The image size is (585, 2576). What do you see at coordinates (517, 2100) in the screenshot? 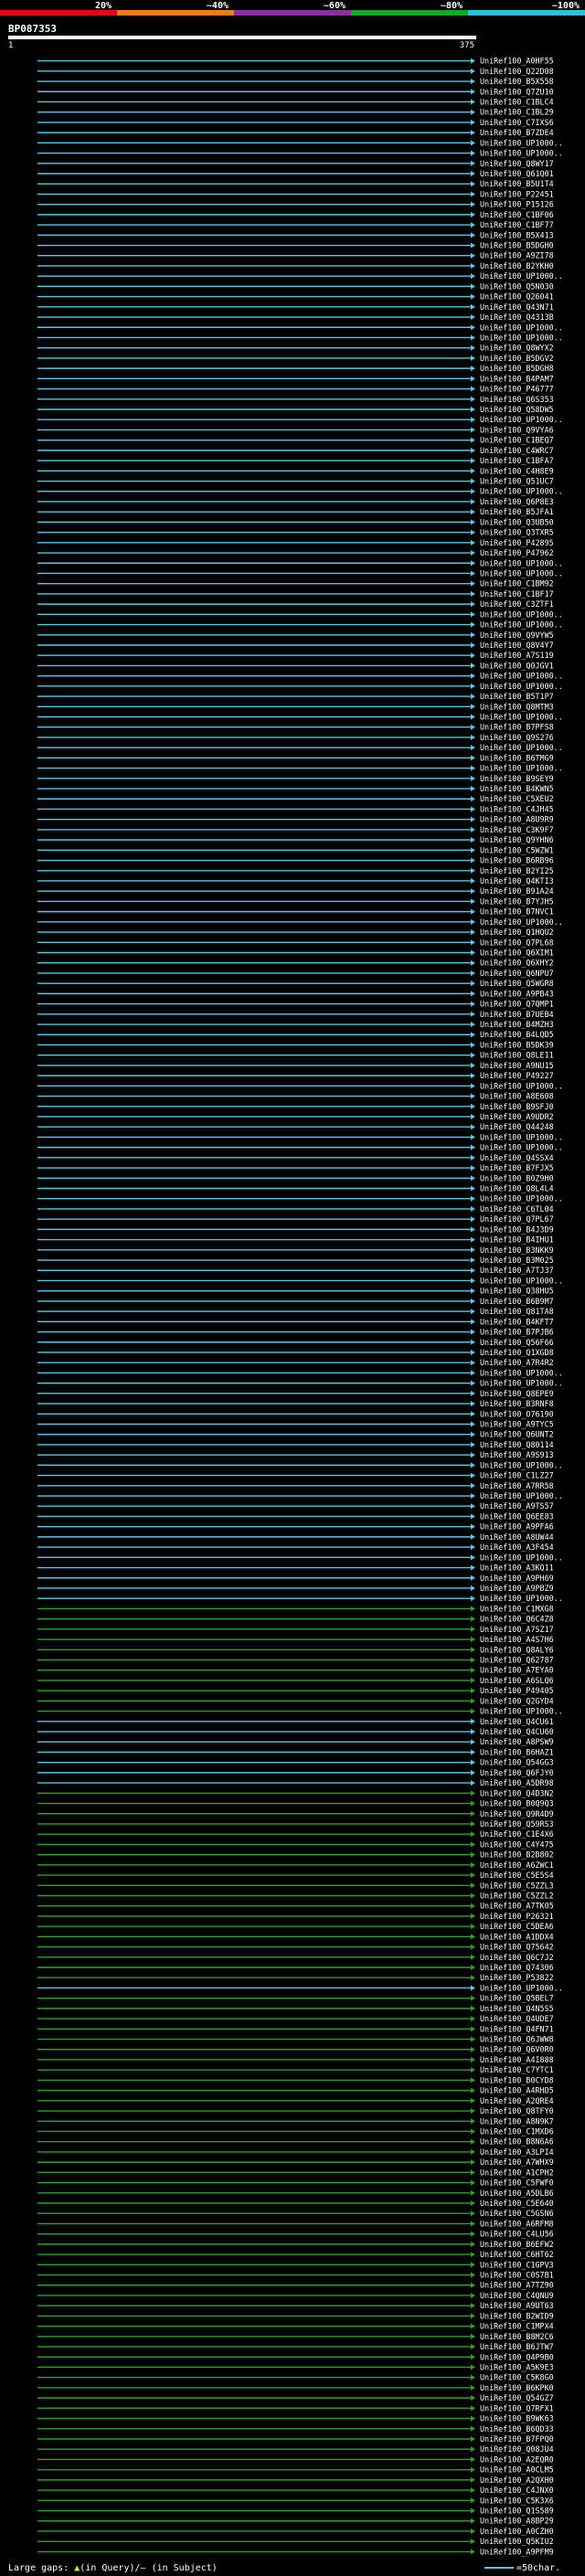
I see `hit-label: UniRef100_A2QRE4` at bounding box center [517, 2100].